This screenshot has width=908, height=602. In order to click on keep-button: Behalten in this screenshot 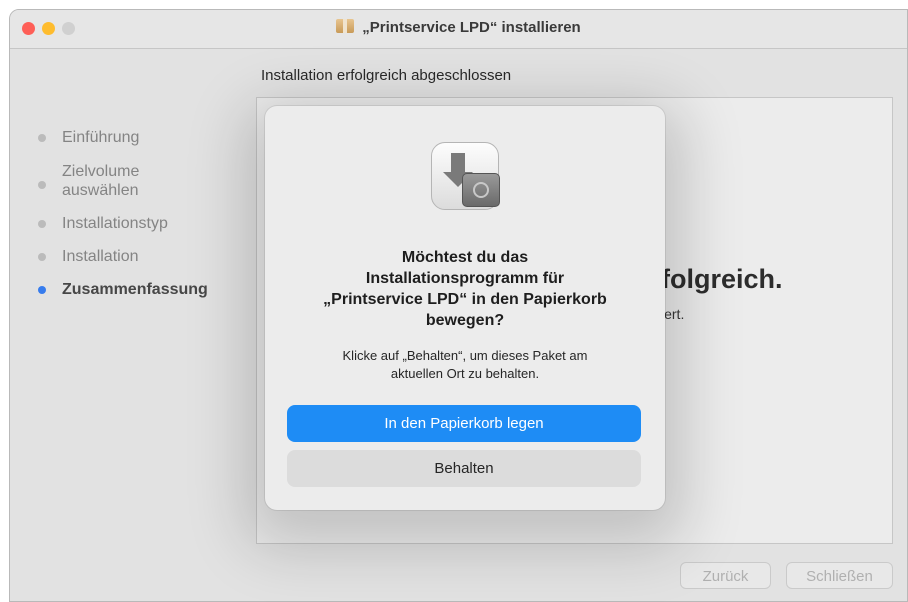, I will do `click(464, 468)`.